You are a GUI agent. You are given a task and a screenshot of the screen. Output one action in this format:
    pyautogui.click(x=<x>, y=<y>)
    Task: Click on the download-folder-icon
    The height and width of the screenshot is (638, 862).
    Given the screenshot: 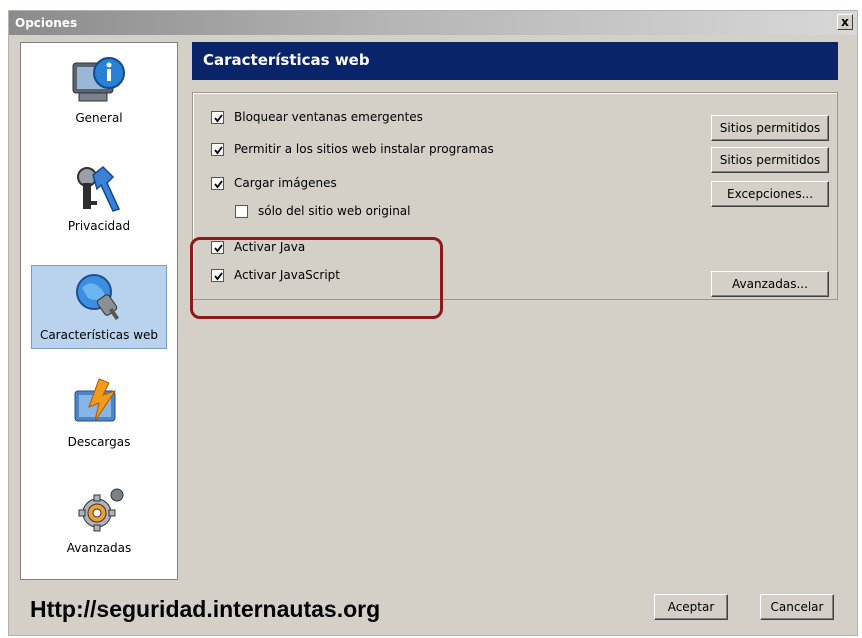 What is the action you would take?
    pyautogui.click(x=99, y=404)
    